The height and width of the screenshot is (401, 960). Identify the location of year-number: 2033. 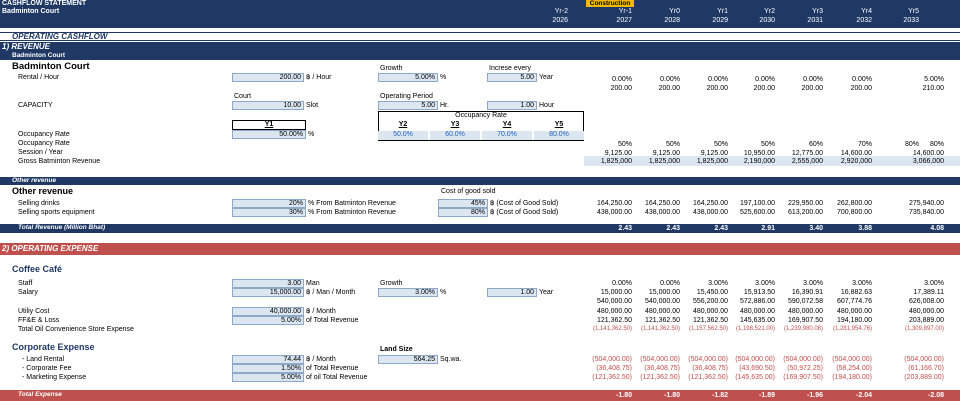
(911, 20).